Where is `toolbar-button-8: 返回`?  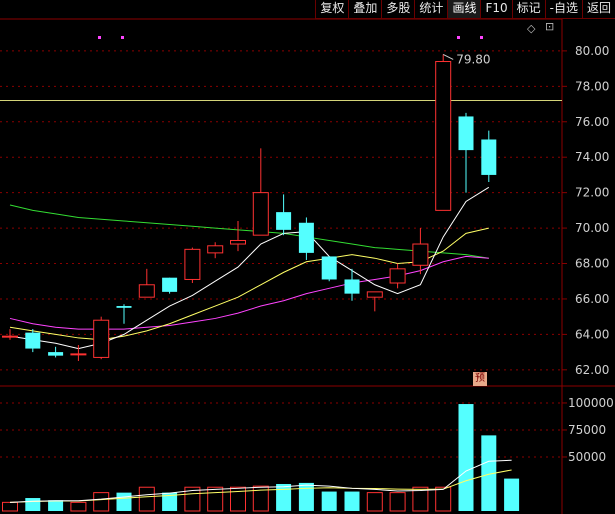
toolbar-button-8: 返回 is located at coordinates (598, 9).